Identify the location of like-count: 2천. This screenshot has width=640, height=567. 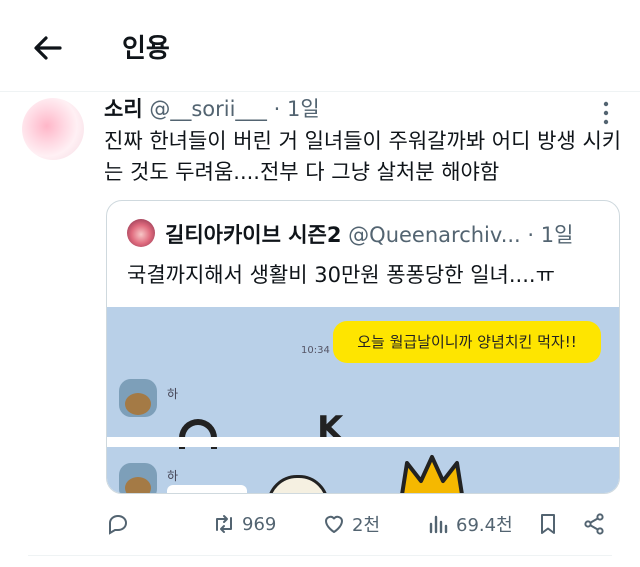
(366, 525).